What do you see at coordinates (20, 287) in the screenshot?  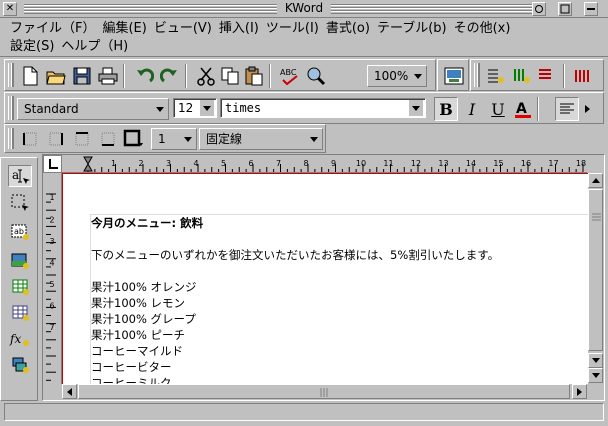 I see `part-frame-tool-icon` at bounding box center [20, 287].